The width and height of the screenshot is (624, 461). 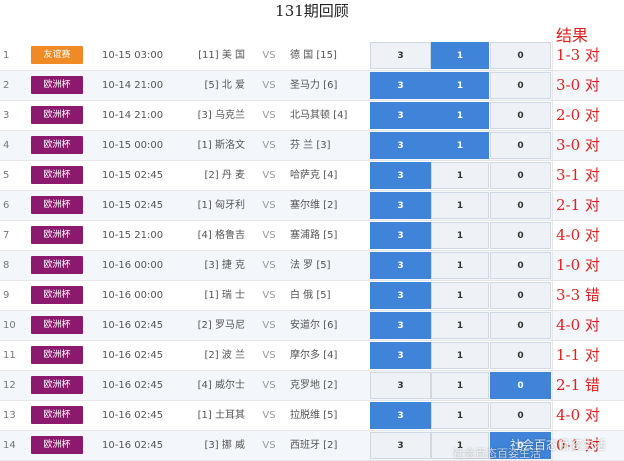 I want to click on home-team: [11] 美 国, so click(x=221, y=55).